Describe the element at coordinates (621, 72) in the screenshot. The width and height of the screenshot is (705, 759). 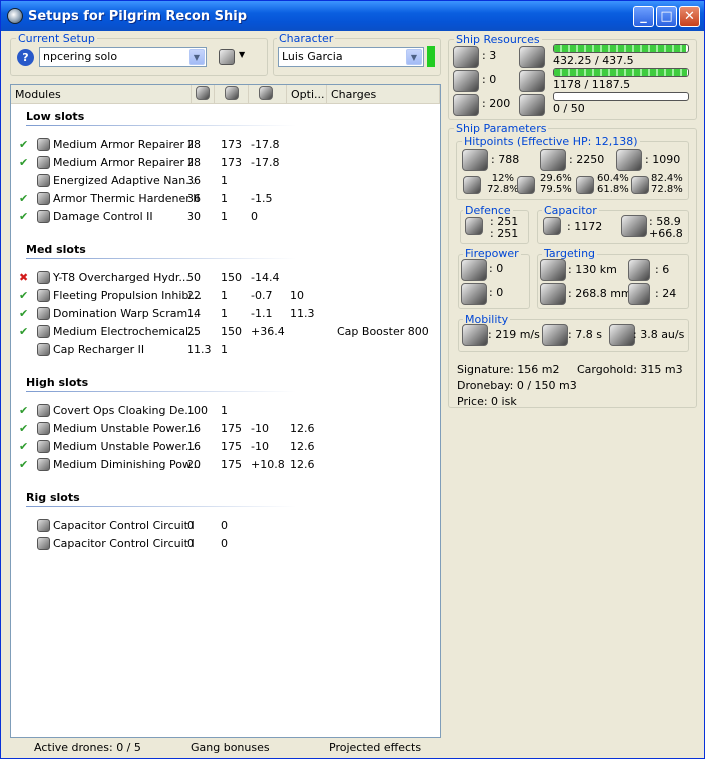
I see `power-bar` at that location.